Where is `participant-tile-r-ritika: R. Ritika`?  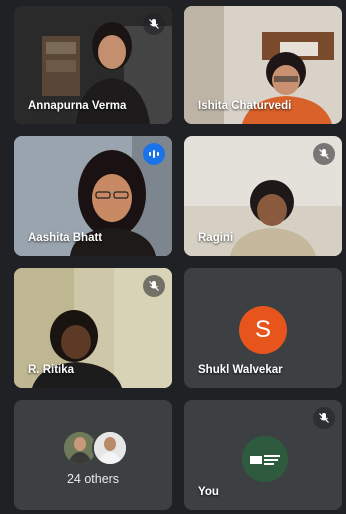 participant-tile-r-ritika: R. Ritika is located at coordinates (93, 328).